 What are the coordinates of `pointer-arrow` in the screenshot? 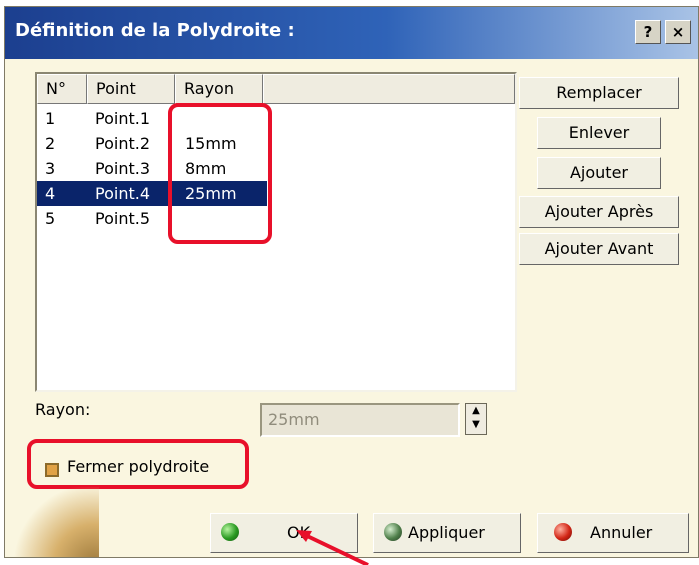 It's located at (332, 547).